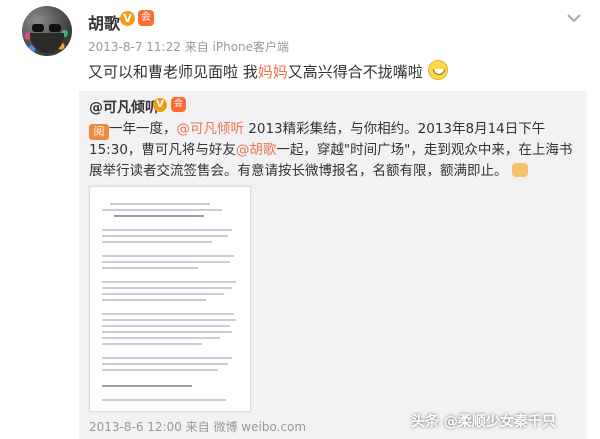 The height and width of the screenshot is (439, 600). Describe the element at coordinates (160, 105) in the screenshot. I see `repost-verified-icon: V` at that location.